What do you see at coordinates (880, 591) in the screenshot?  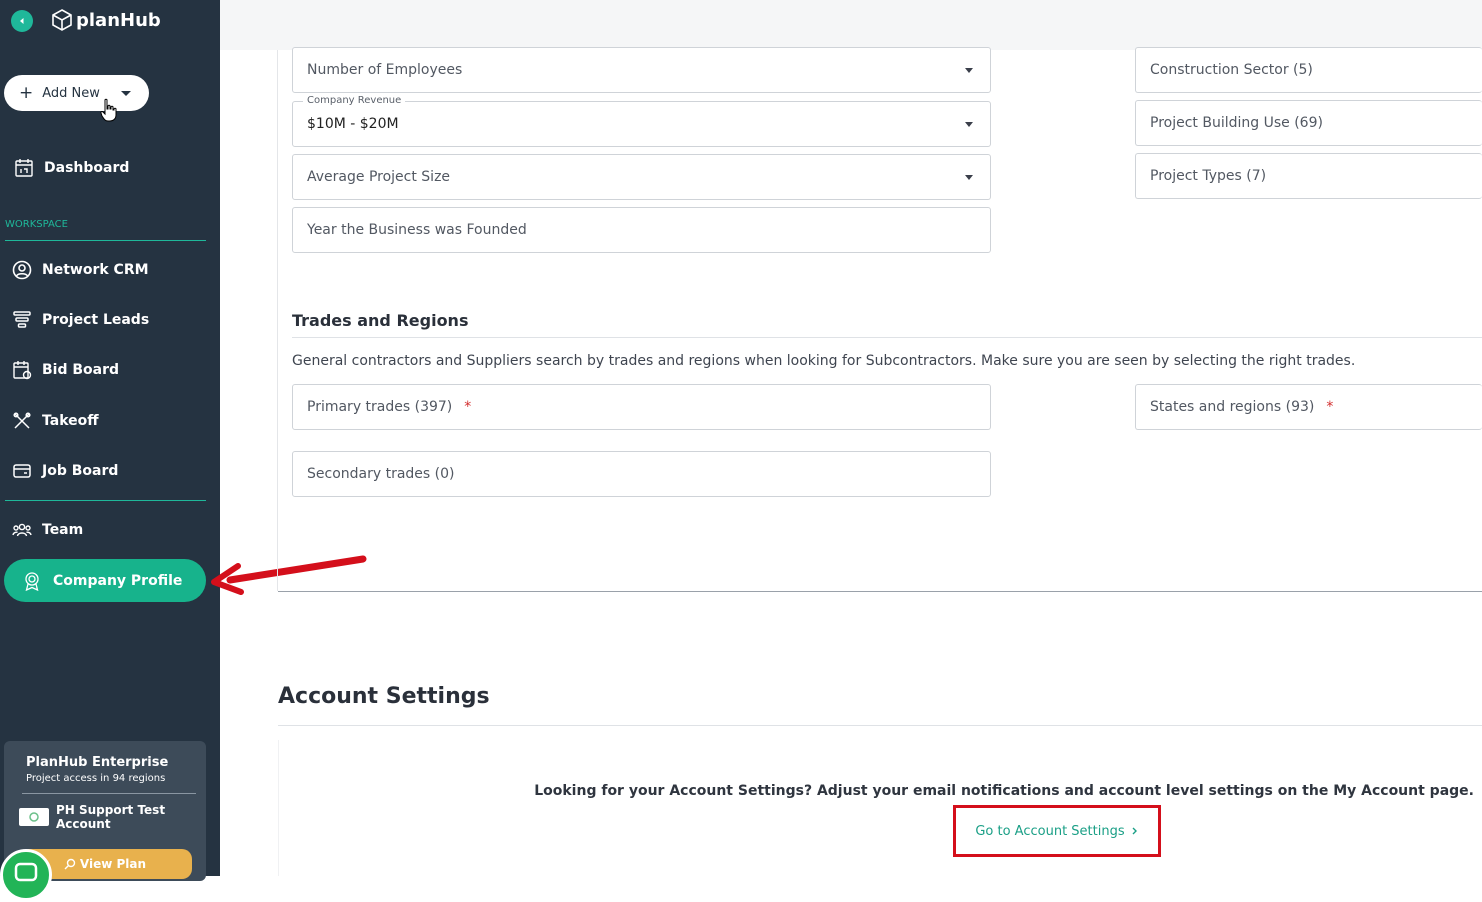 I see `card-bottom-border` at bounding box center [880, 591].